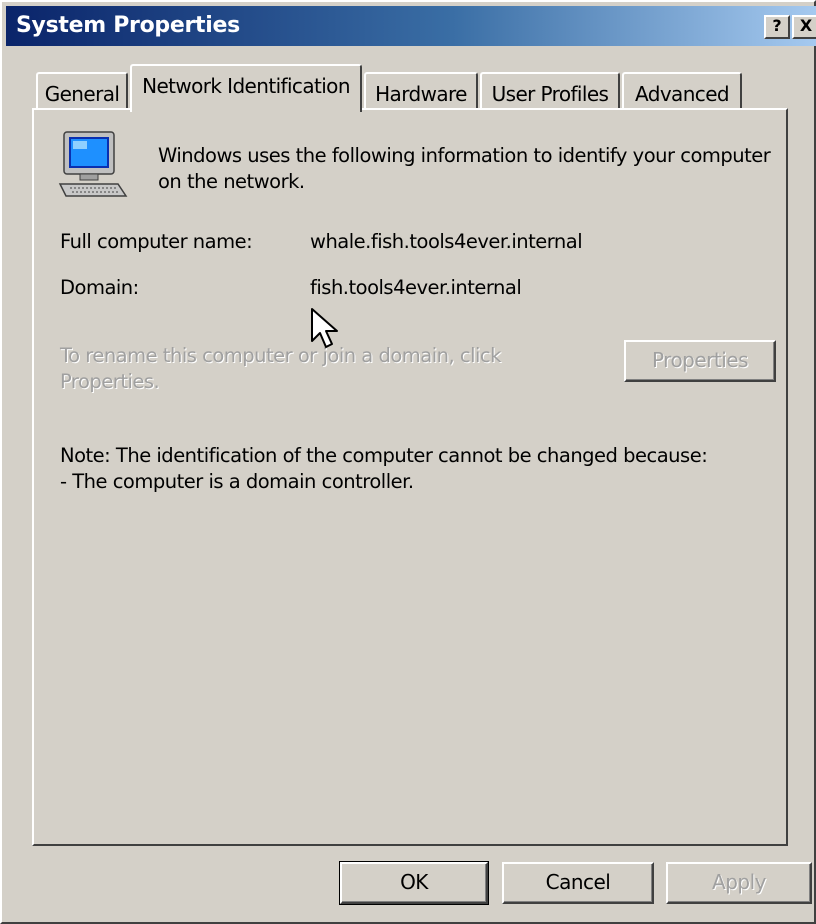  Describe the element at coordinates (682, 94) in the screenshot. I see `tab-label: Advanced` at that location.